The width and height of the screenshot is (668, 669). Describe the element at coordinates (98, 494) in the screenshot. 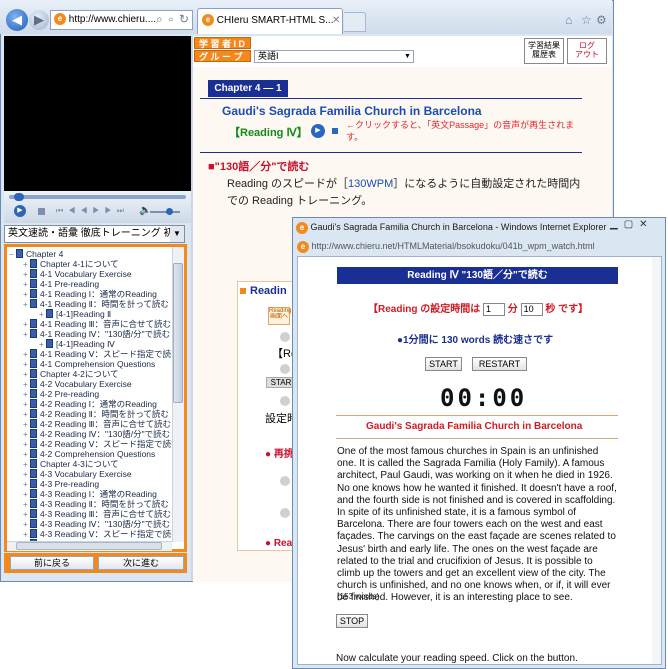

I see `tree-item-label: 4-3 Reading Ⅰ：通常のReading` at that location.